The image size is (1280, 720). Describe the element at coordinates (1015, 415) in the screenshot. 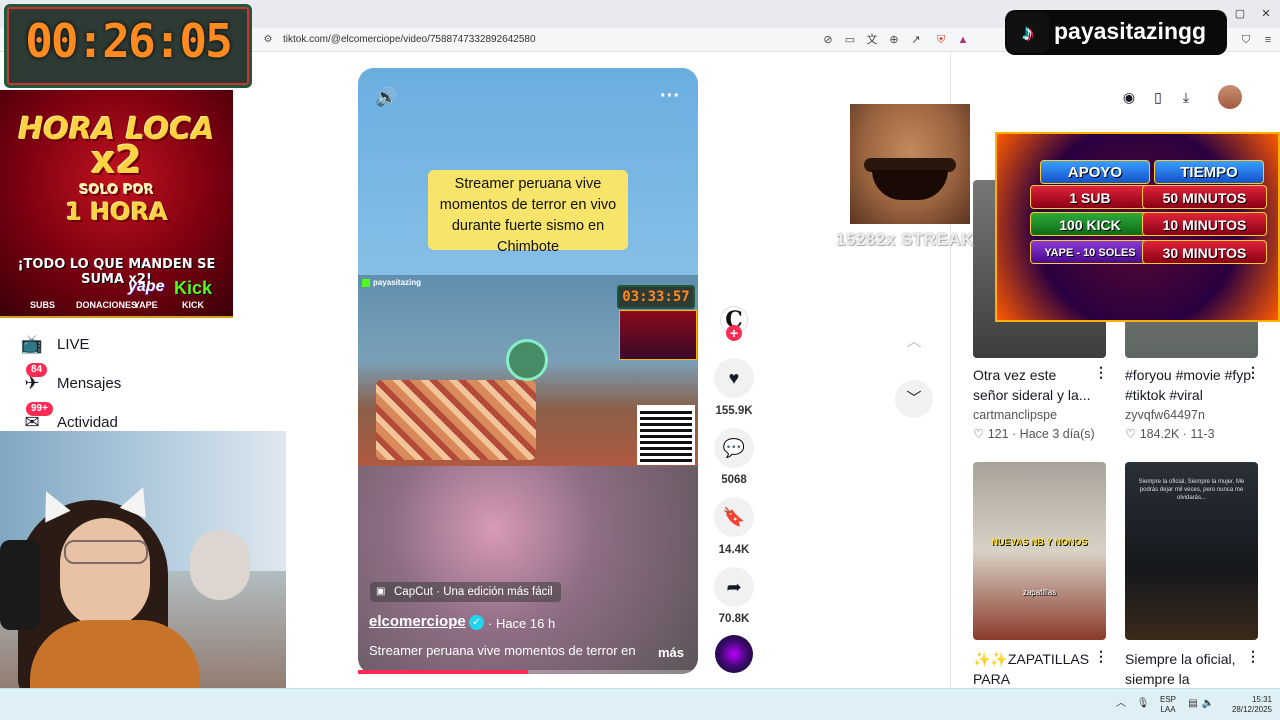

I see `recommendation-author-1: cartmanclipspe` at that location.